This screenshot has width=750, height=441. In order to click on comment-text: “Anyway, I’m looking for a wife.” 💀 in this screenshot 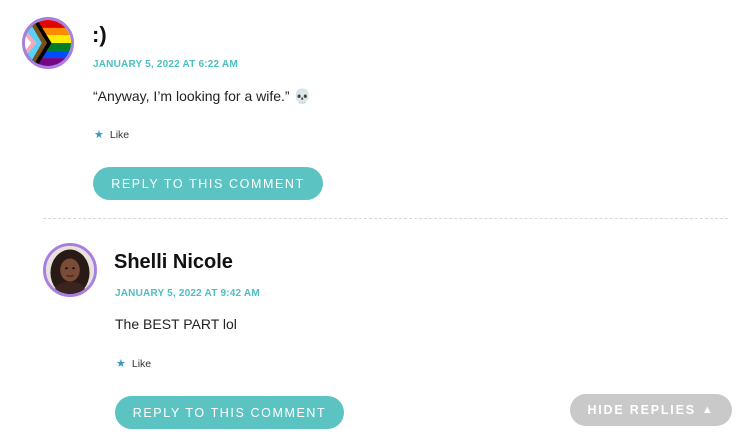, I will do `click(202, 96)`.